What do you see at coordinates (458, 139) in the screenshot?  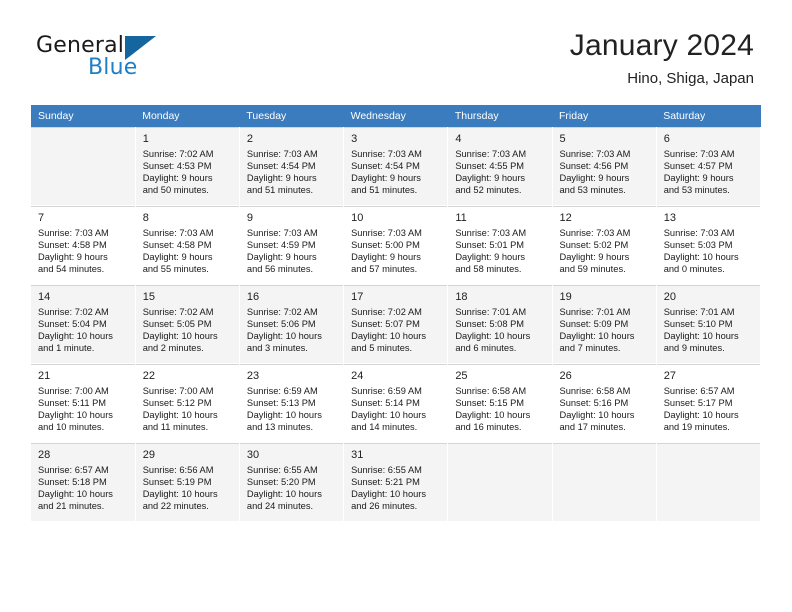 I see `day-number: 4` at bounding box center [458, 139].